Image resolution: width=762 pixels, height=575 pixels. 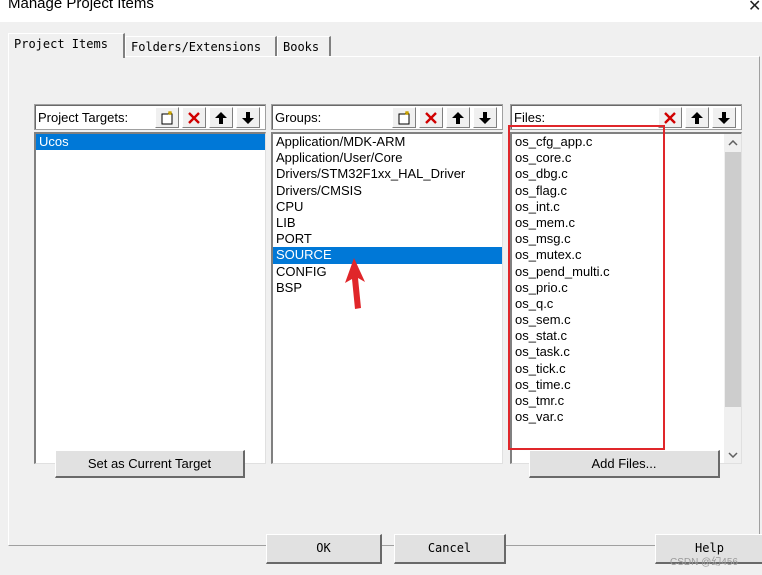 I want to click on move-file-down-button, so click(x=724, y=117).